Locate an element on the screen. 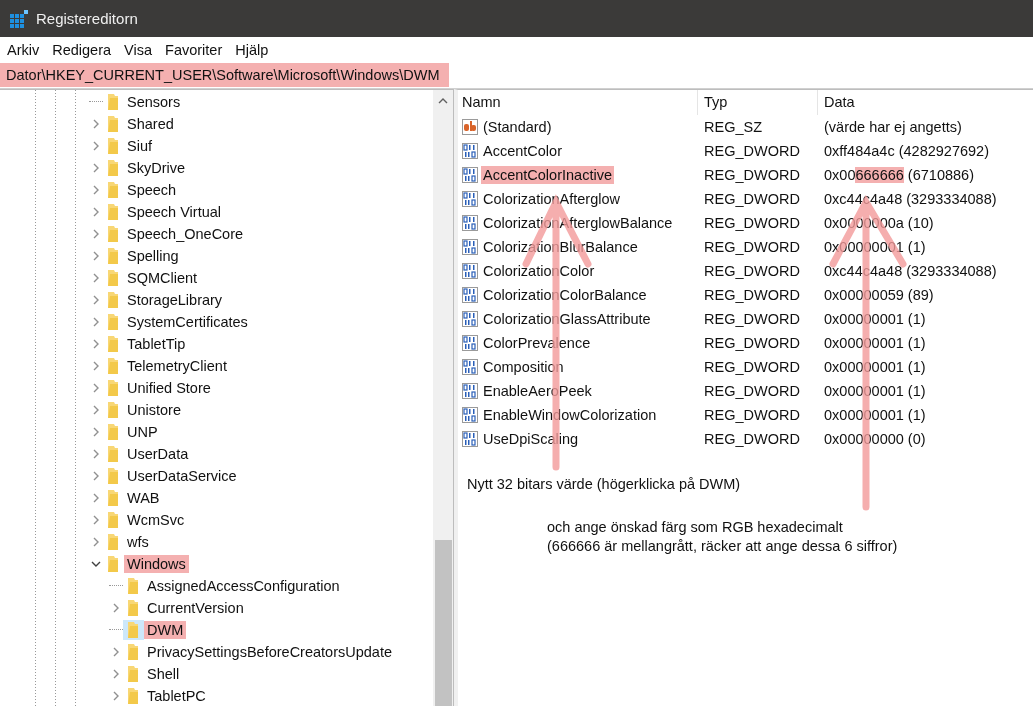 The height and width of the screenshot is (706, 1033). value-name: ColorizationAfterglow is located at coordinates (551, 199).